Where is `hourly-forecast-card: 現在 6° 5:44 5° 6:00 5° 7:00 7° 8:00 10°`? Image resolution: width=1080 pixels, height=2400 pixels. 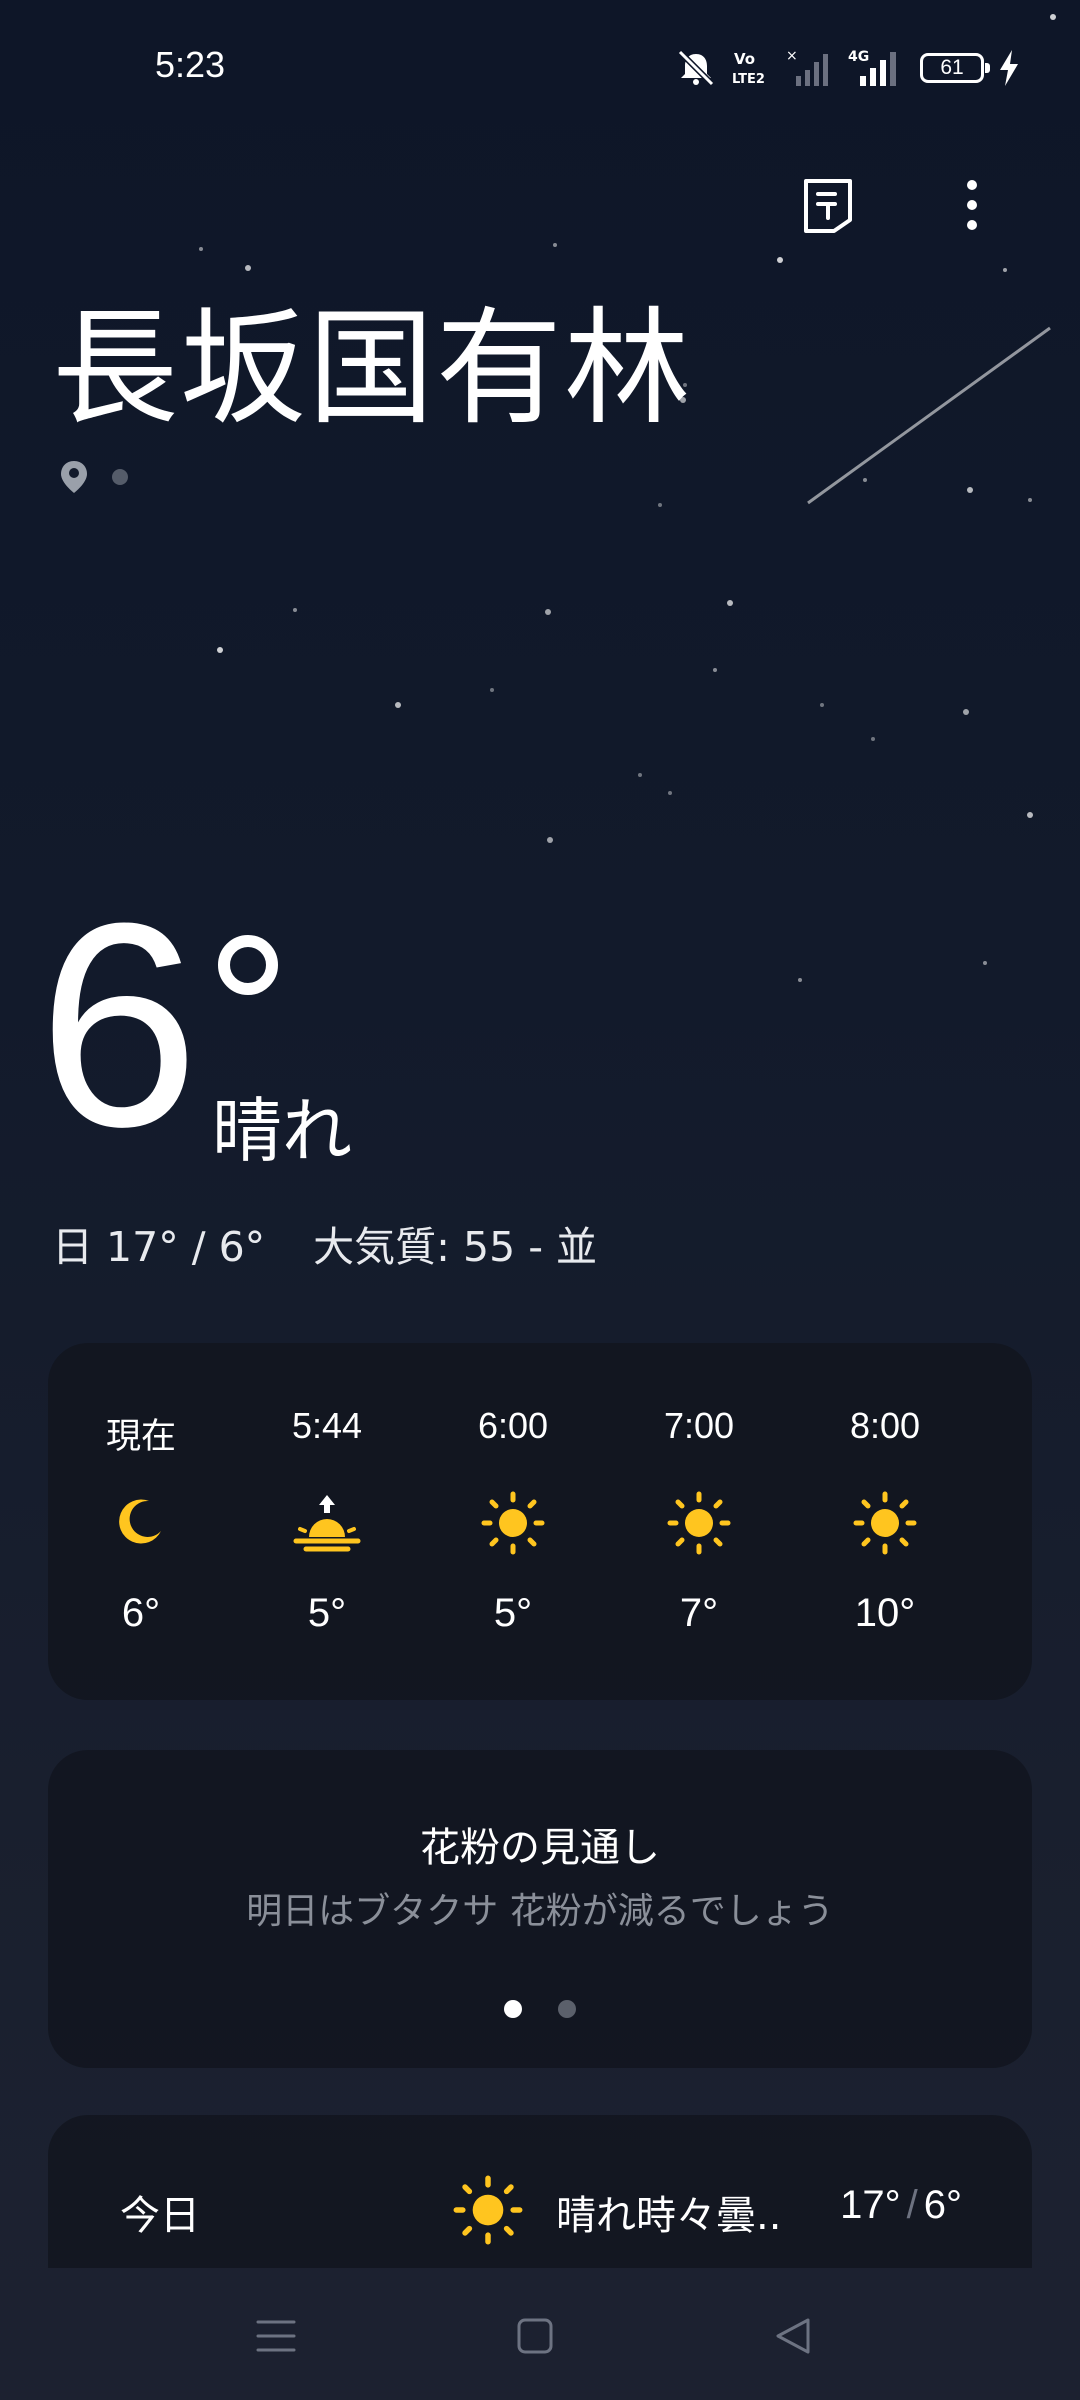
hourly-forecast-card: 現在 6° 5:44 5° 6:00 5° 7:00 7° 8:00 10° is located at coordinates (540, 1521).